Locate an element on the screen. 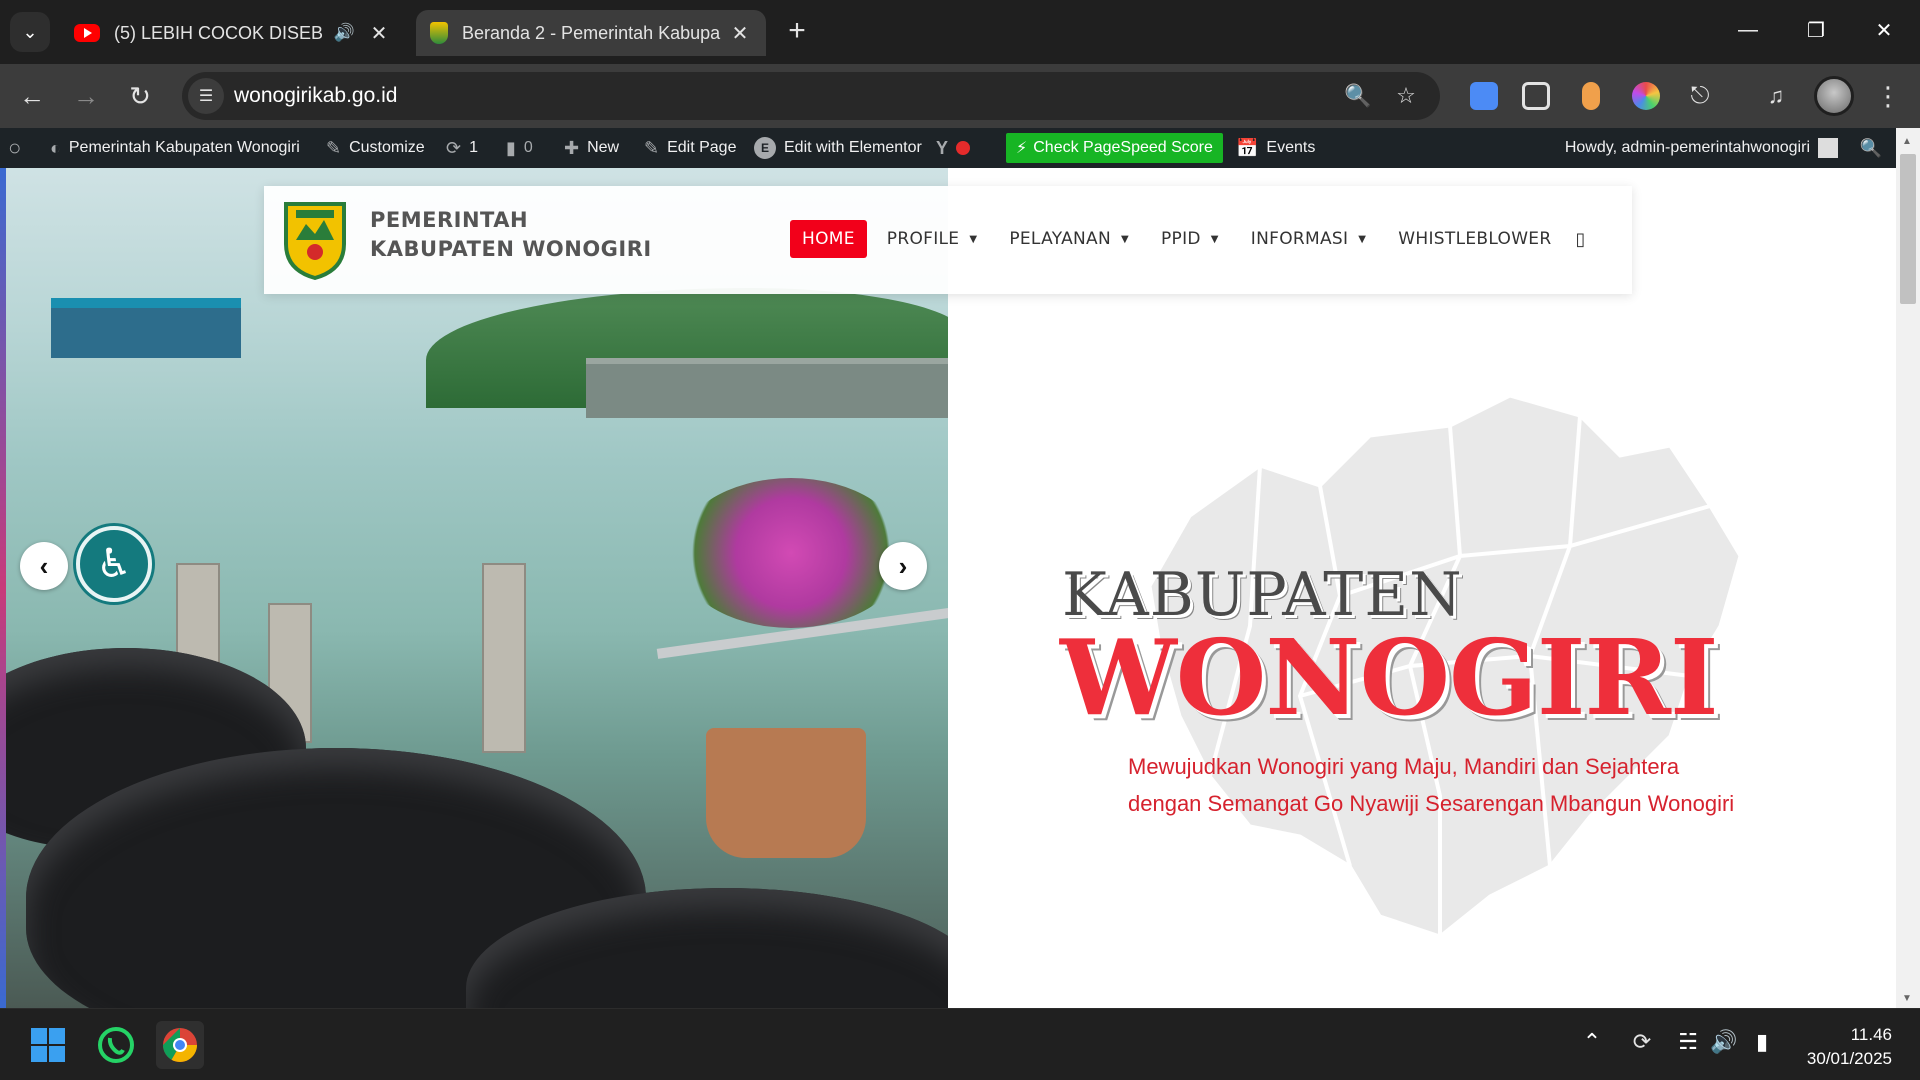 This screenshot has height=1080, width=1920. whatsapp-icon is located at coordinates (116, 1045).